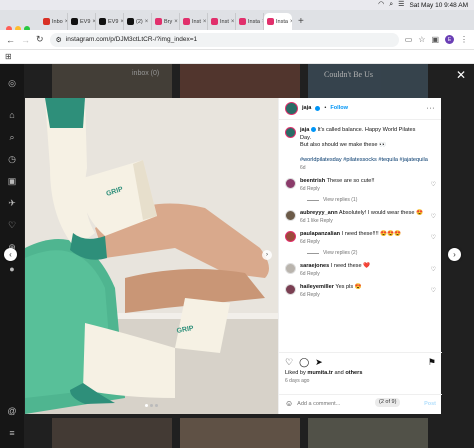 The height and width of the screenshot is (448, 474). I want to click on browser-tab: (2) ×, so click(138, 21).